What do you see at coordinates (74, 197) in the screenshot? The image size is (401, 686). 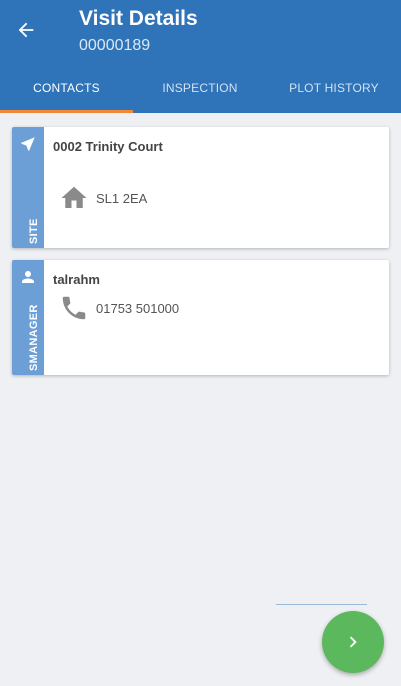 I see `home-icon` at bounding box center [74, 197].